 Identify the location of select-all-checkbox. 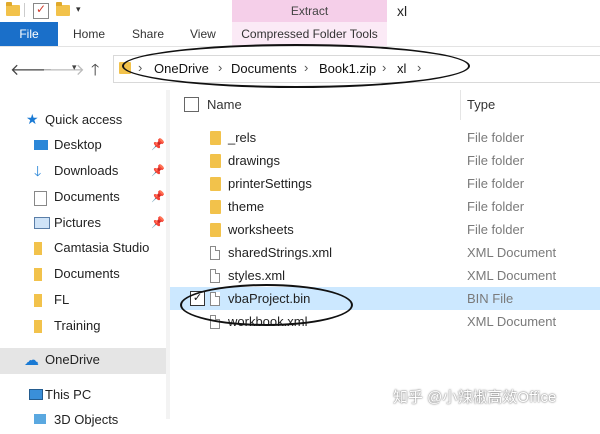
(191, 104).